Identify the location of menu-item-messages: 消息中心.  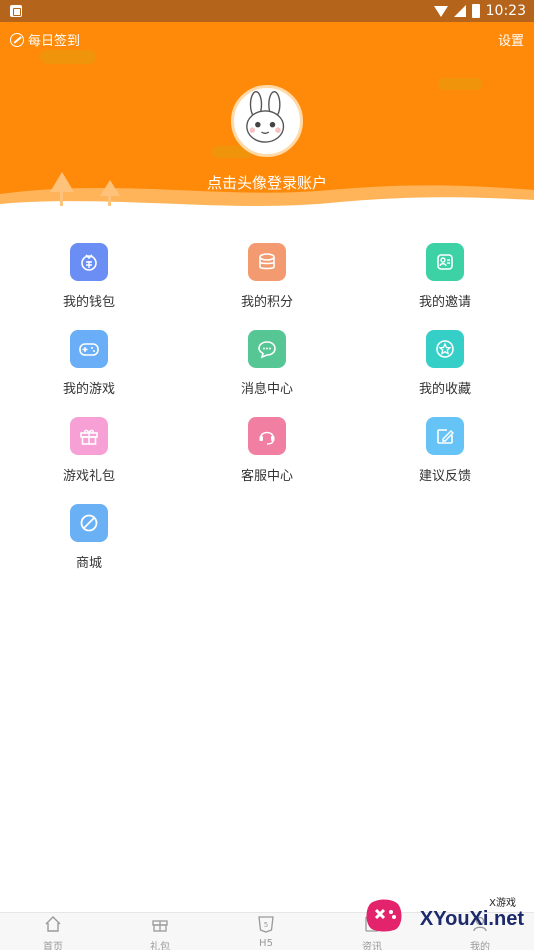
(267, 363).